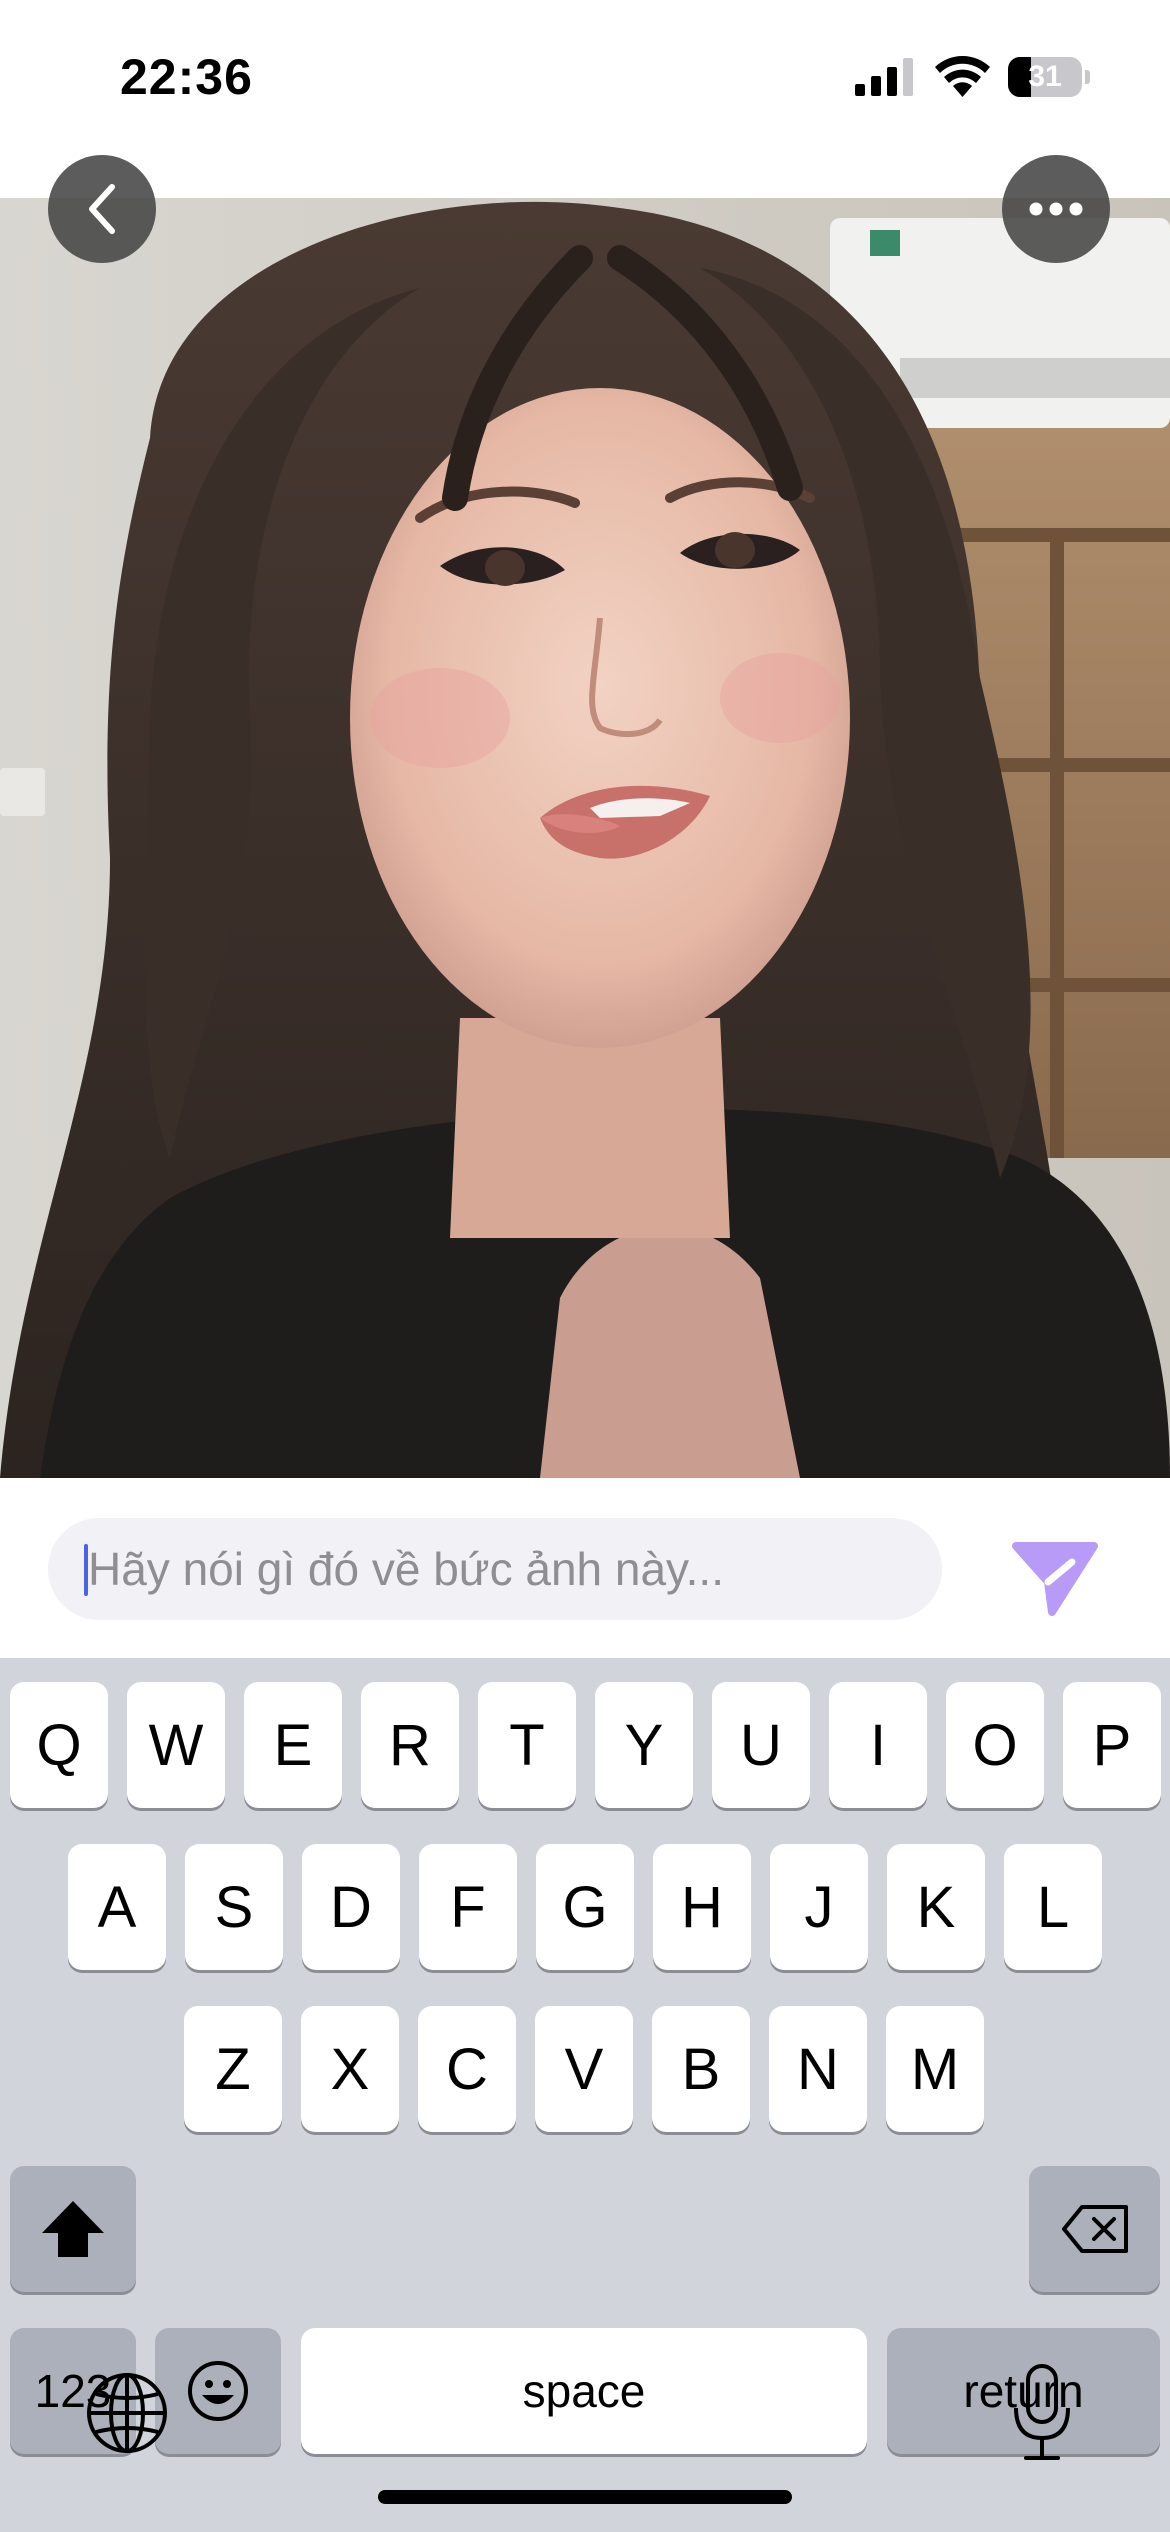 The height and width of the screenshot is (2532, 1170). I want to click on key-label: H, so click(702, 1907).